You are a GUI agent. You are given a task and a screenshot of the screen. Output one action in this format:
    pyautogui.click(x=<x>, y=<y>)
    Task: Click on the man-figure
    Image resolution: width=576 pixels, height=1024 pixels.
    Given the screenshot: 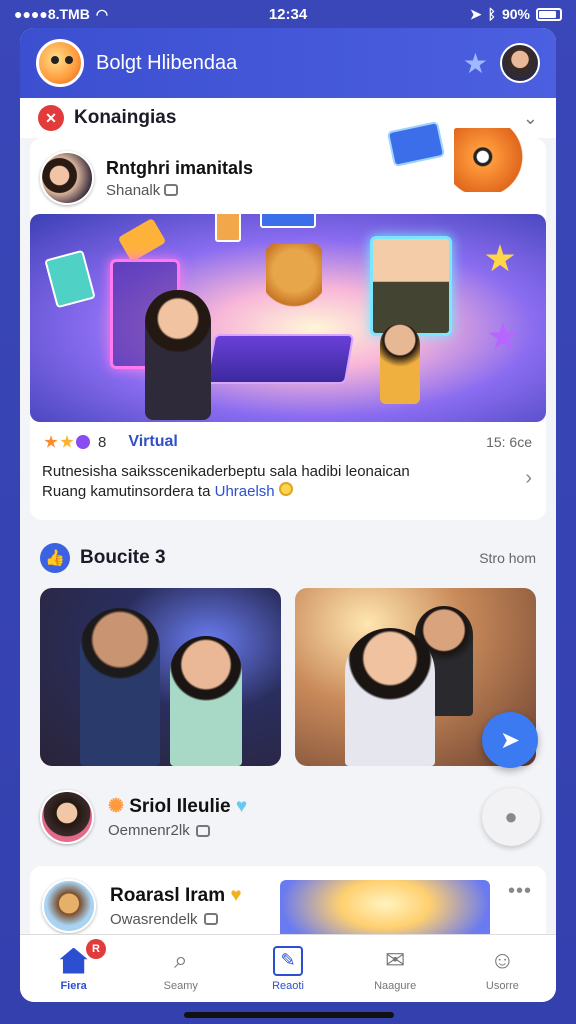 What is the action you would take?
    pyautogui.click(x=120, y=687)
    